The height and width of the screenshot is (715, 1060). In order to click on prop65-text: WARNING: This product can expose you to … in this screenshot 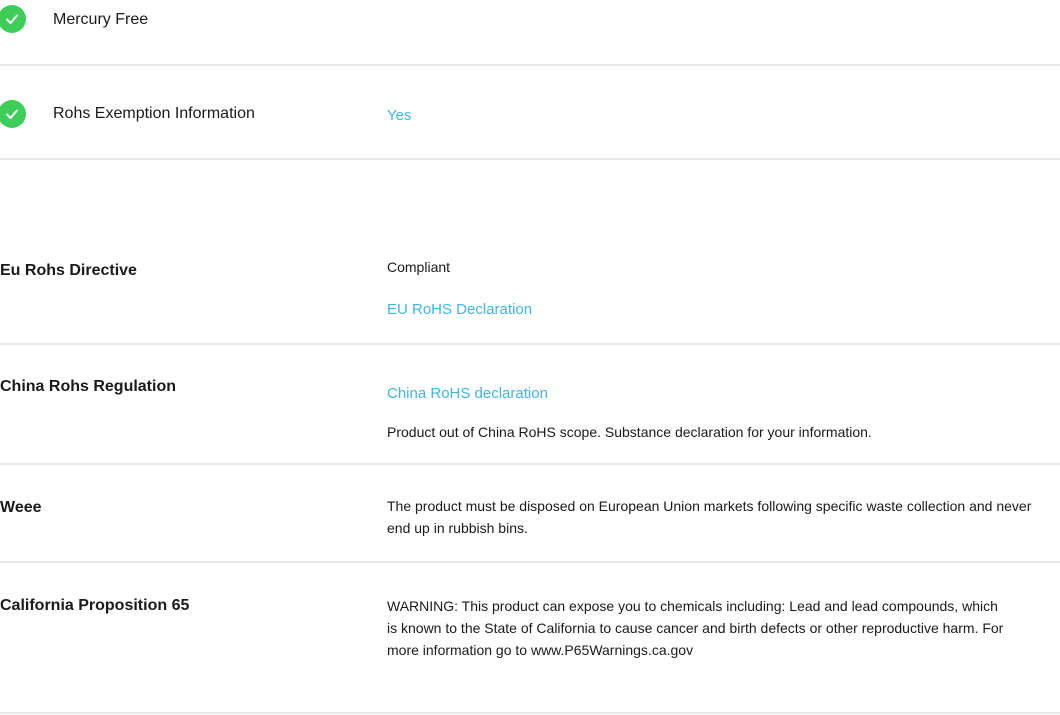, I will do `click(695, 628)`.